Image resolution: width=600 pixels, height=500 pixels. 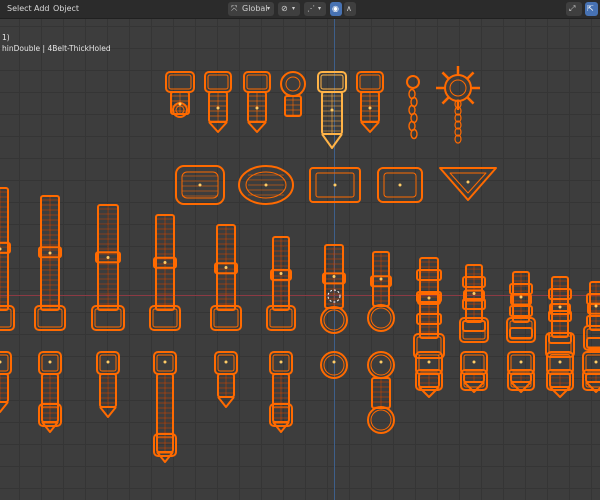 I want to click on transform-orientation-dropdown: ⤧ Global ▾, so click(x=251, y=9).